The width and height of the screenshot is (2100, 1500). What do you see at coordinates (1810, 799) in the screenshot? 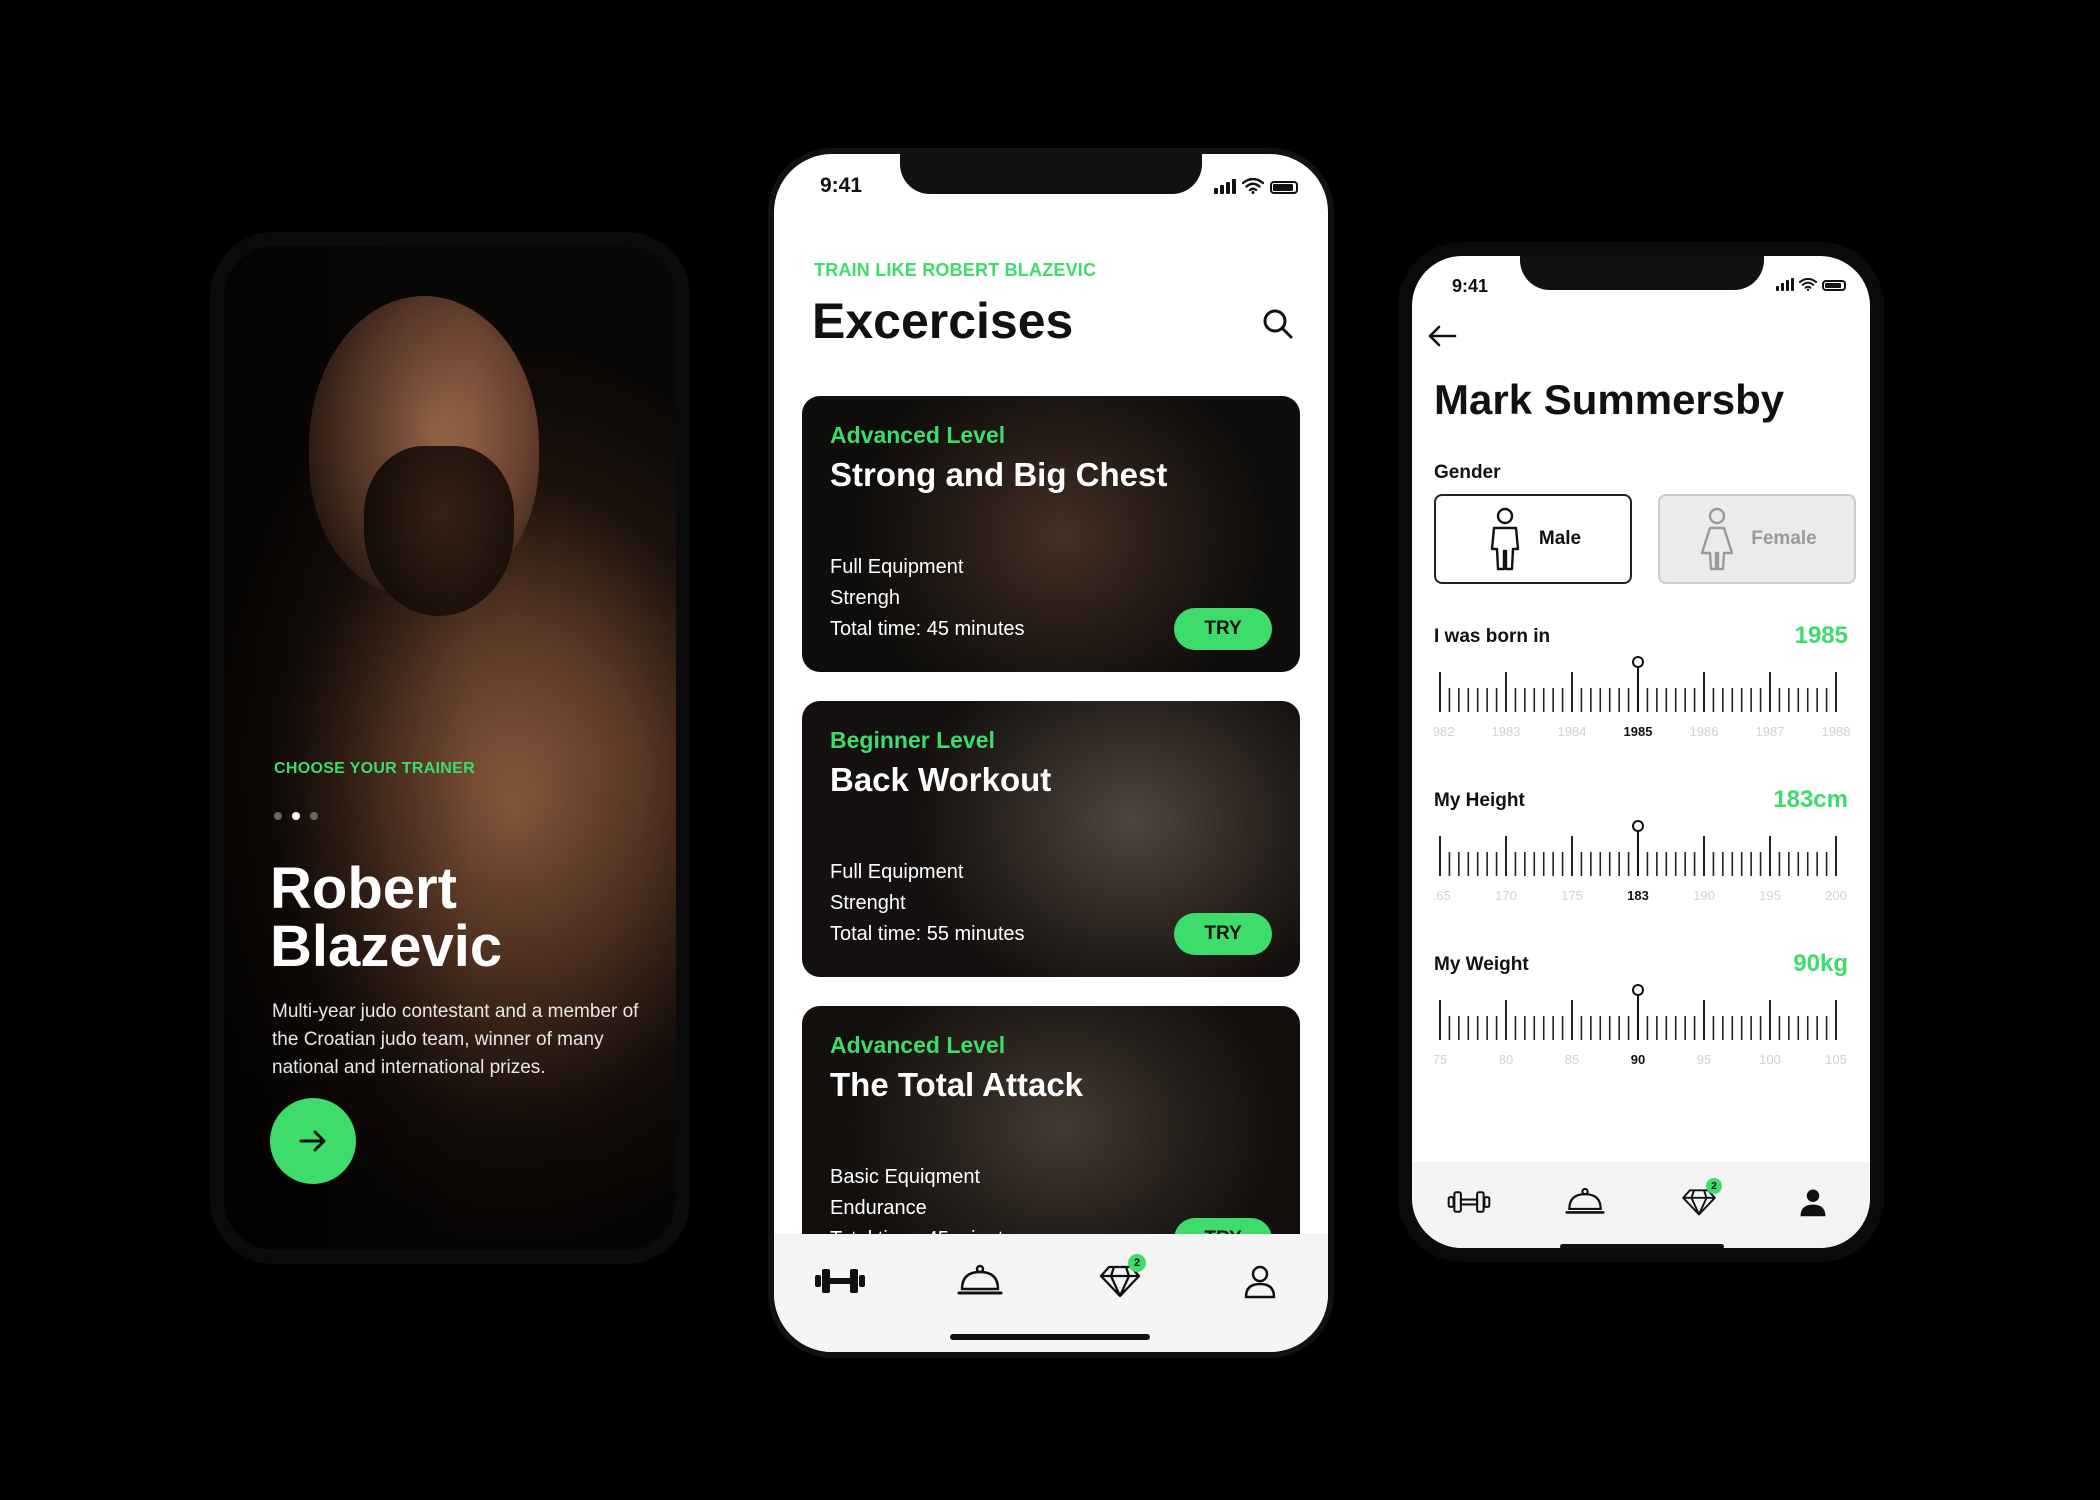
I see `height-value: 183cm` at bounding box center [1810, 799].